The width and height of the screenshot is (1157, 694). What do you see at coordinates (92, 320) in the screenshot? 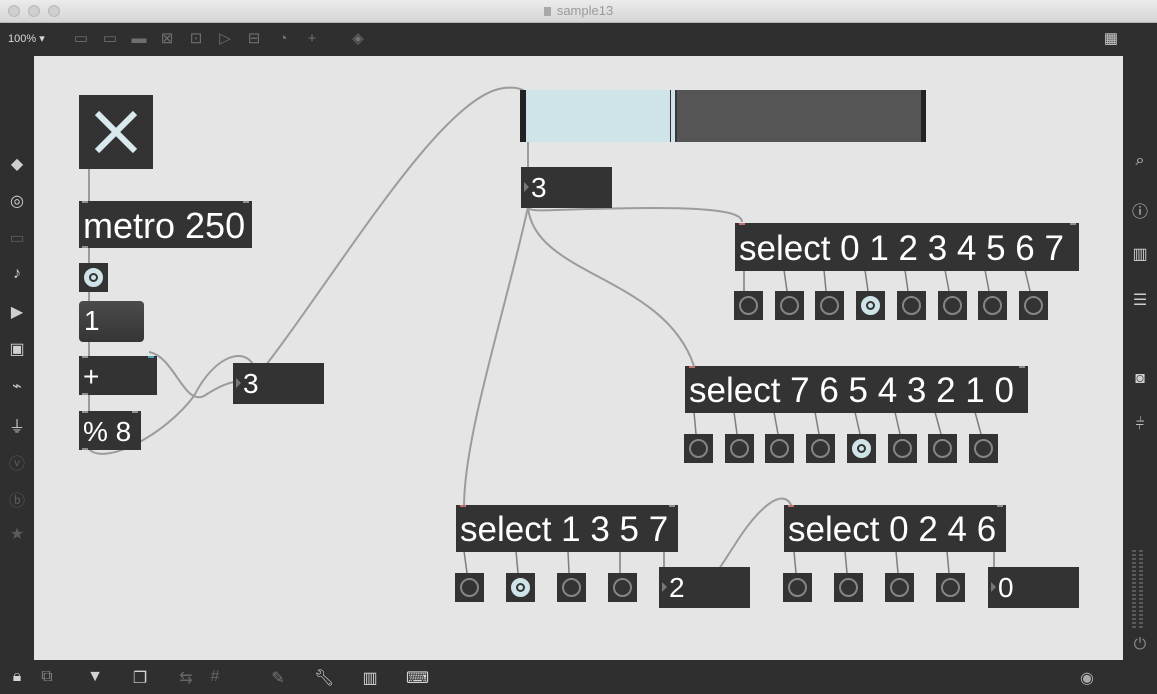
I see `message-box-text: 1` at bounding box center [92, 320].